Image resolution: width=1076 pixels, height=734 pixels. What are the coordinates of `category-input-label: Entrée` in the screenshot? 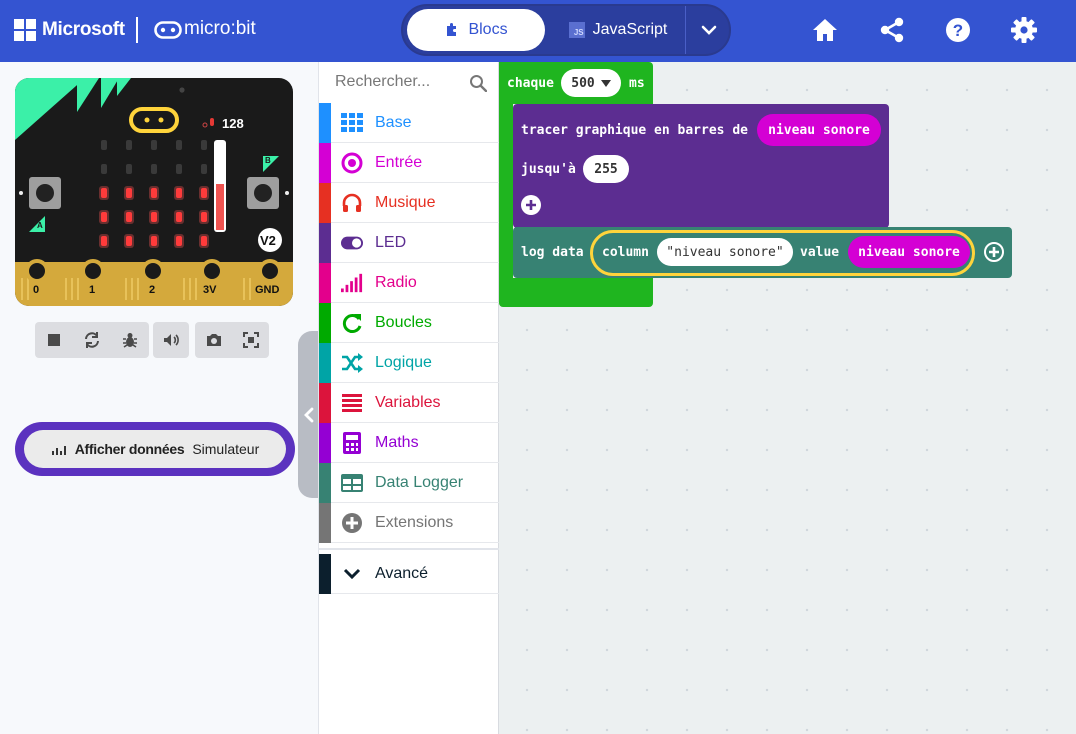 It's located at (399, 162).